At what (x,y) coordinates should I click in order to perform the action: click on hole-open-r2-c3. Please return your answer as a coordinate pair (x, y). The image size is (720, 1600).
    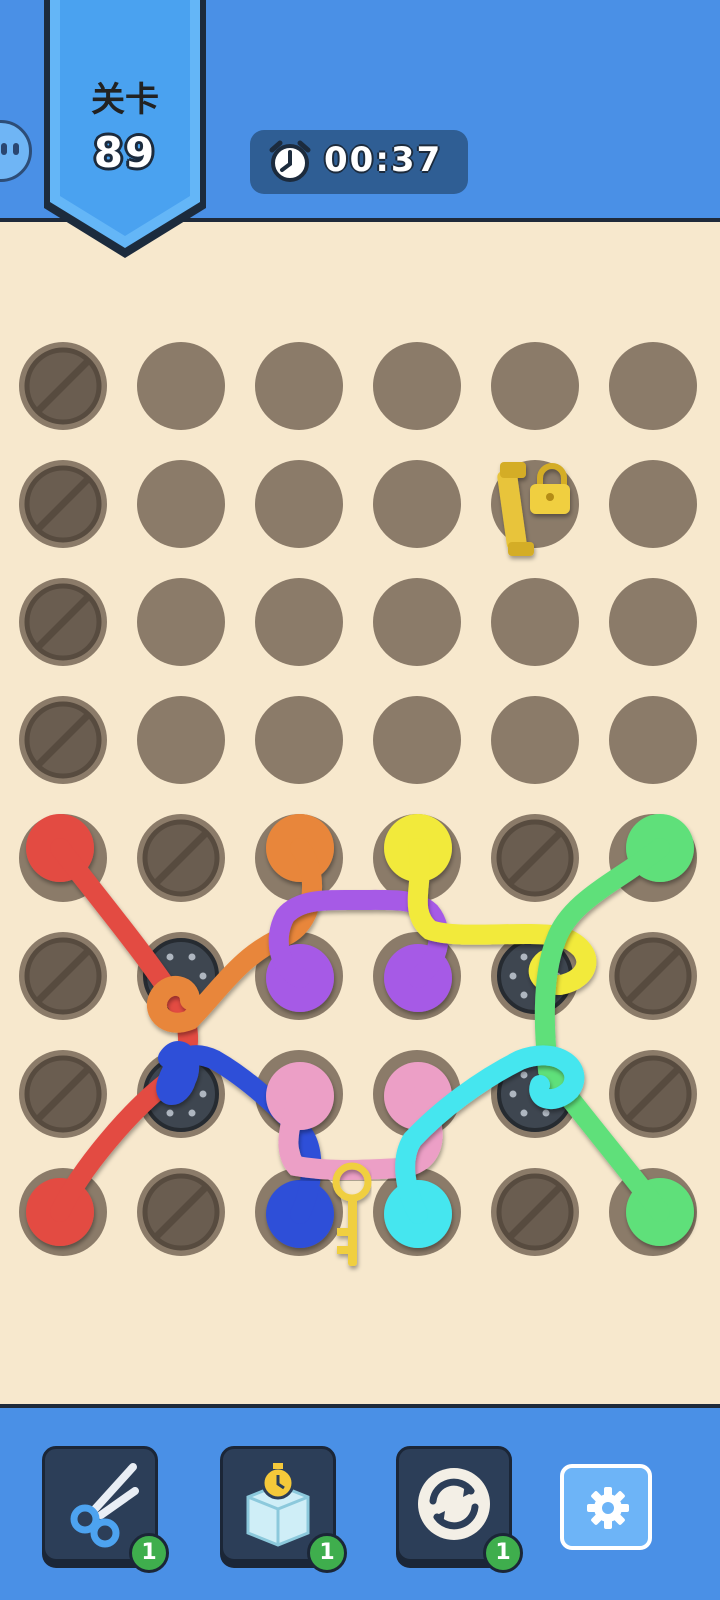
    Looking at the image, I should click on (417, 622).